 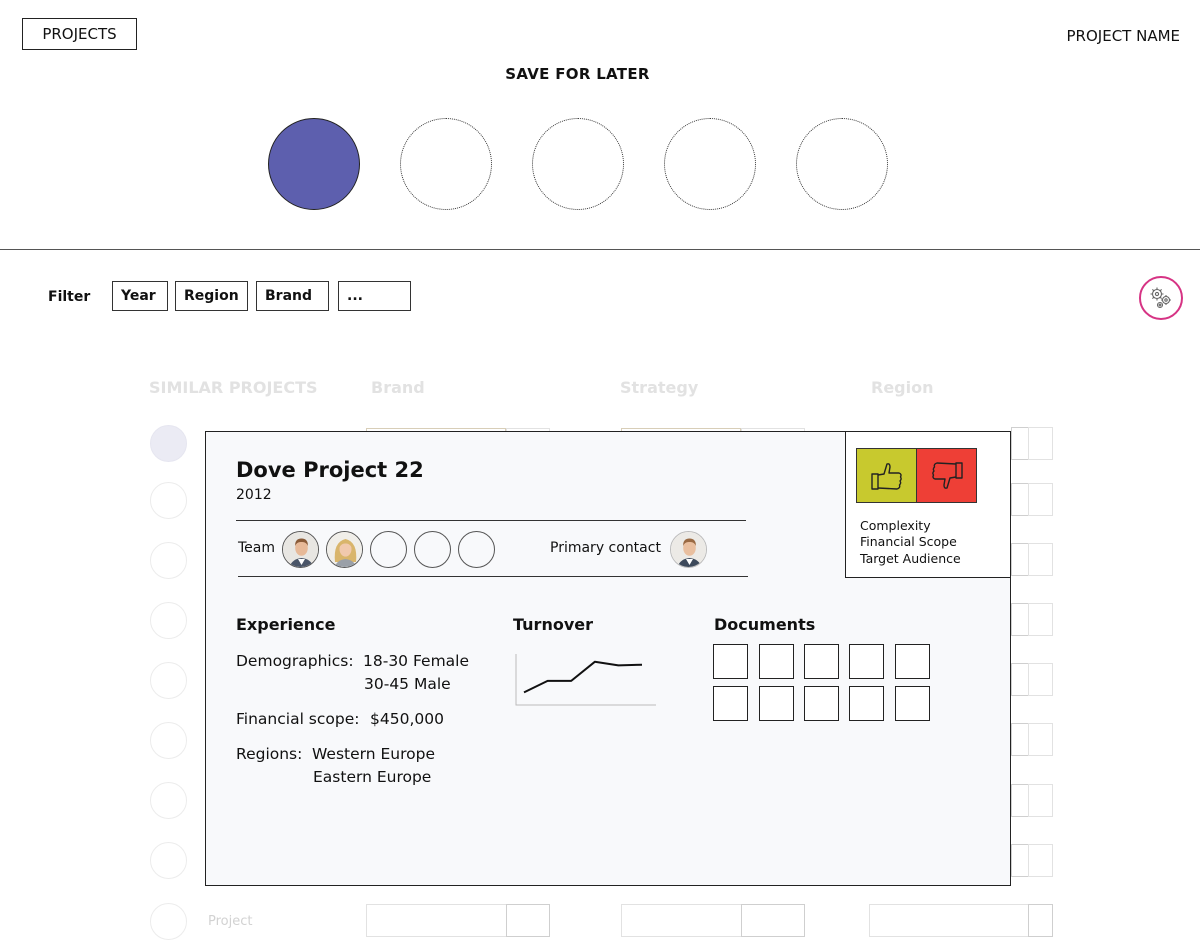 I want to click on settings-button, so click(x=1161, y=298).